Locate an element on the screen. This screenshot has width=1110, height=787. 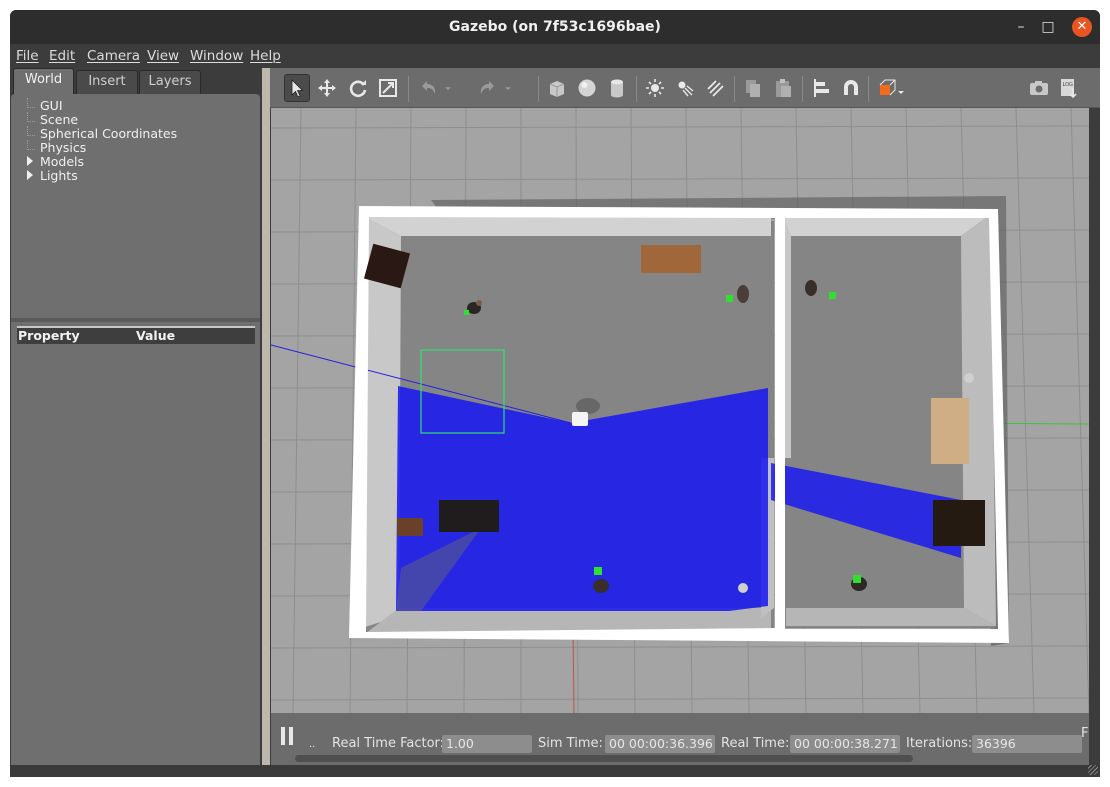
view-angle-icon is located at coordinates (891, 88).